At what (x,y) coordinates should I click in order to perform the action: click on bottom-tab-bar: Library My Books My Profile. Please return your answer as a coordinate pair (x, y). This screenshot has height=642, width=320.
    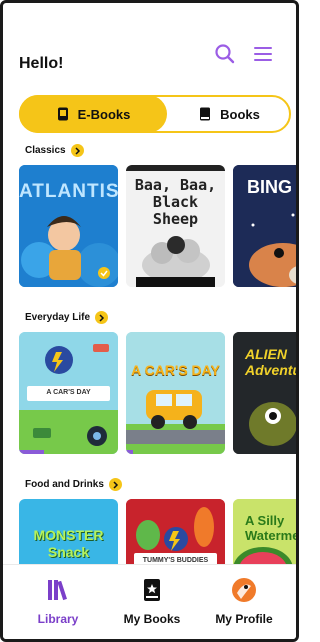
    Looking at the image, I should click on (149, 601).